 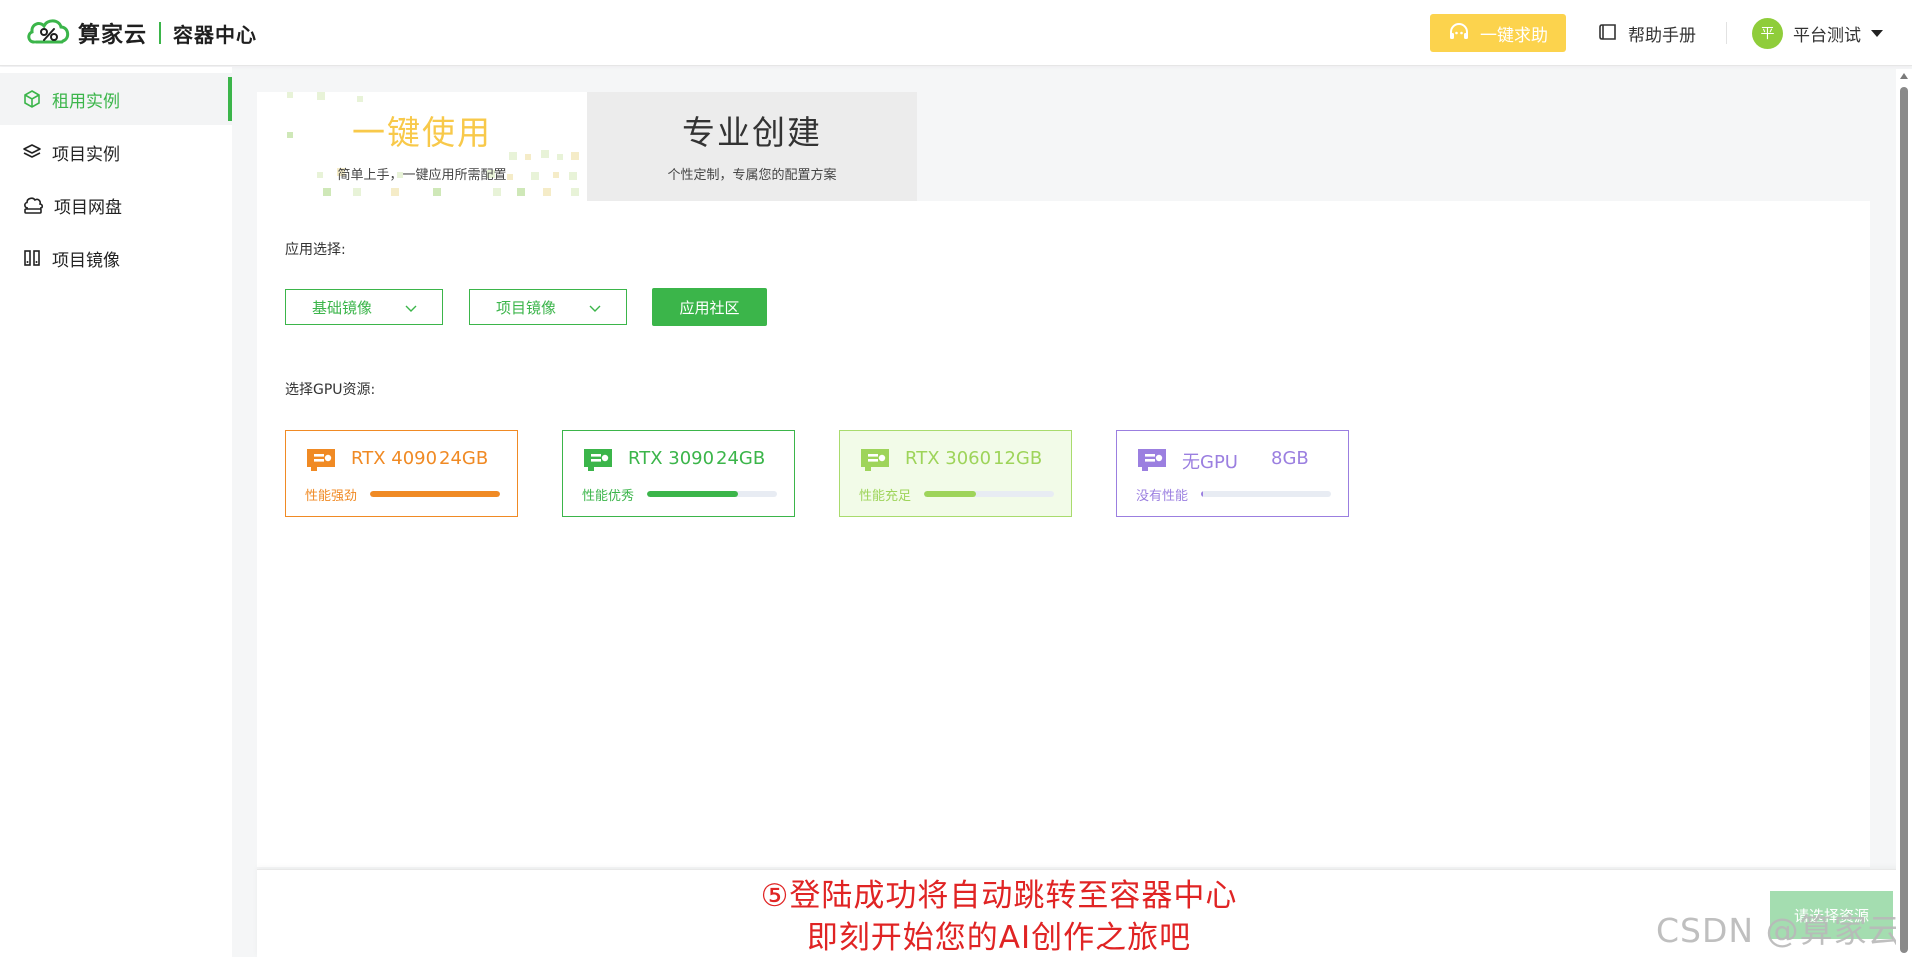 I want to click on sidebar-item-label: 项目镜像, so click(x=86, y=260).